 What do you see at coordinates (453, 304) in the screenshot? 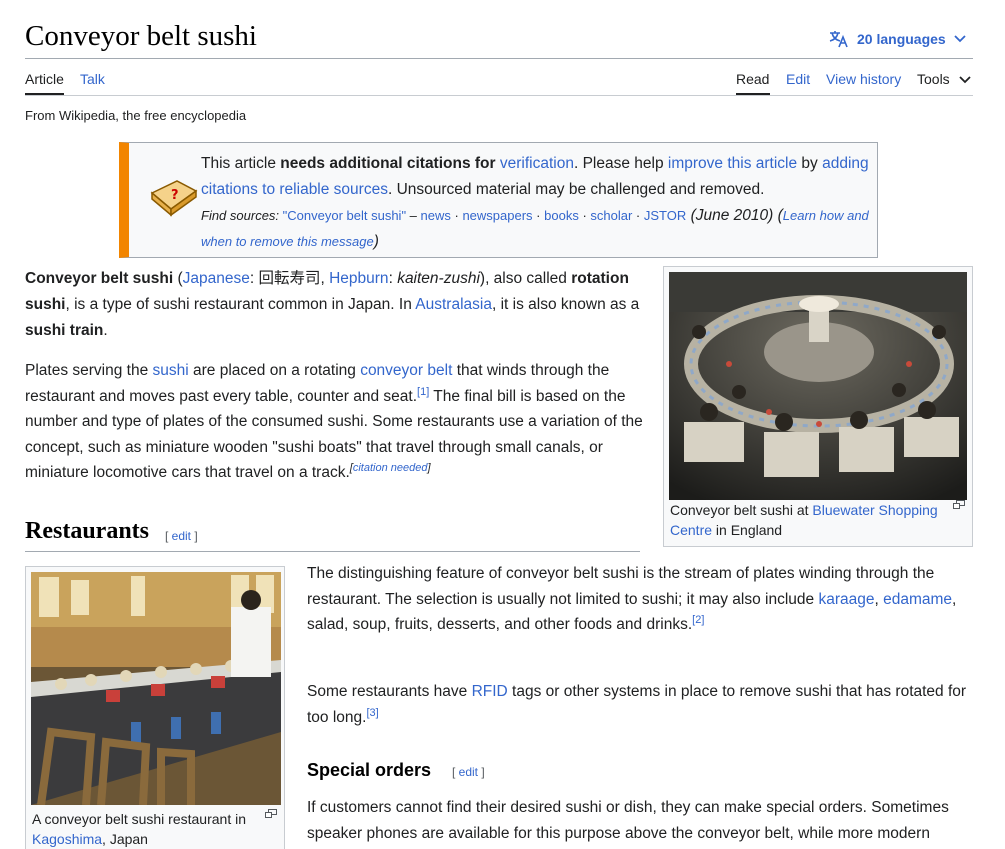
I see `australasia-link: Australasia` at bounding box center [453, 304].